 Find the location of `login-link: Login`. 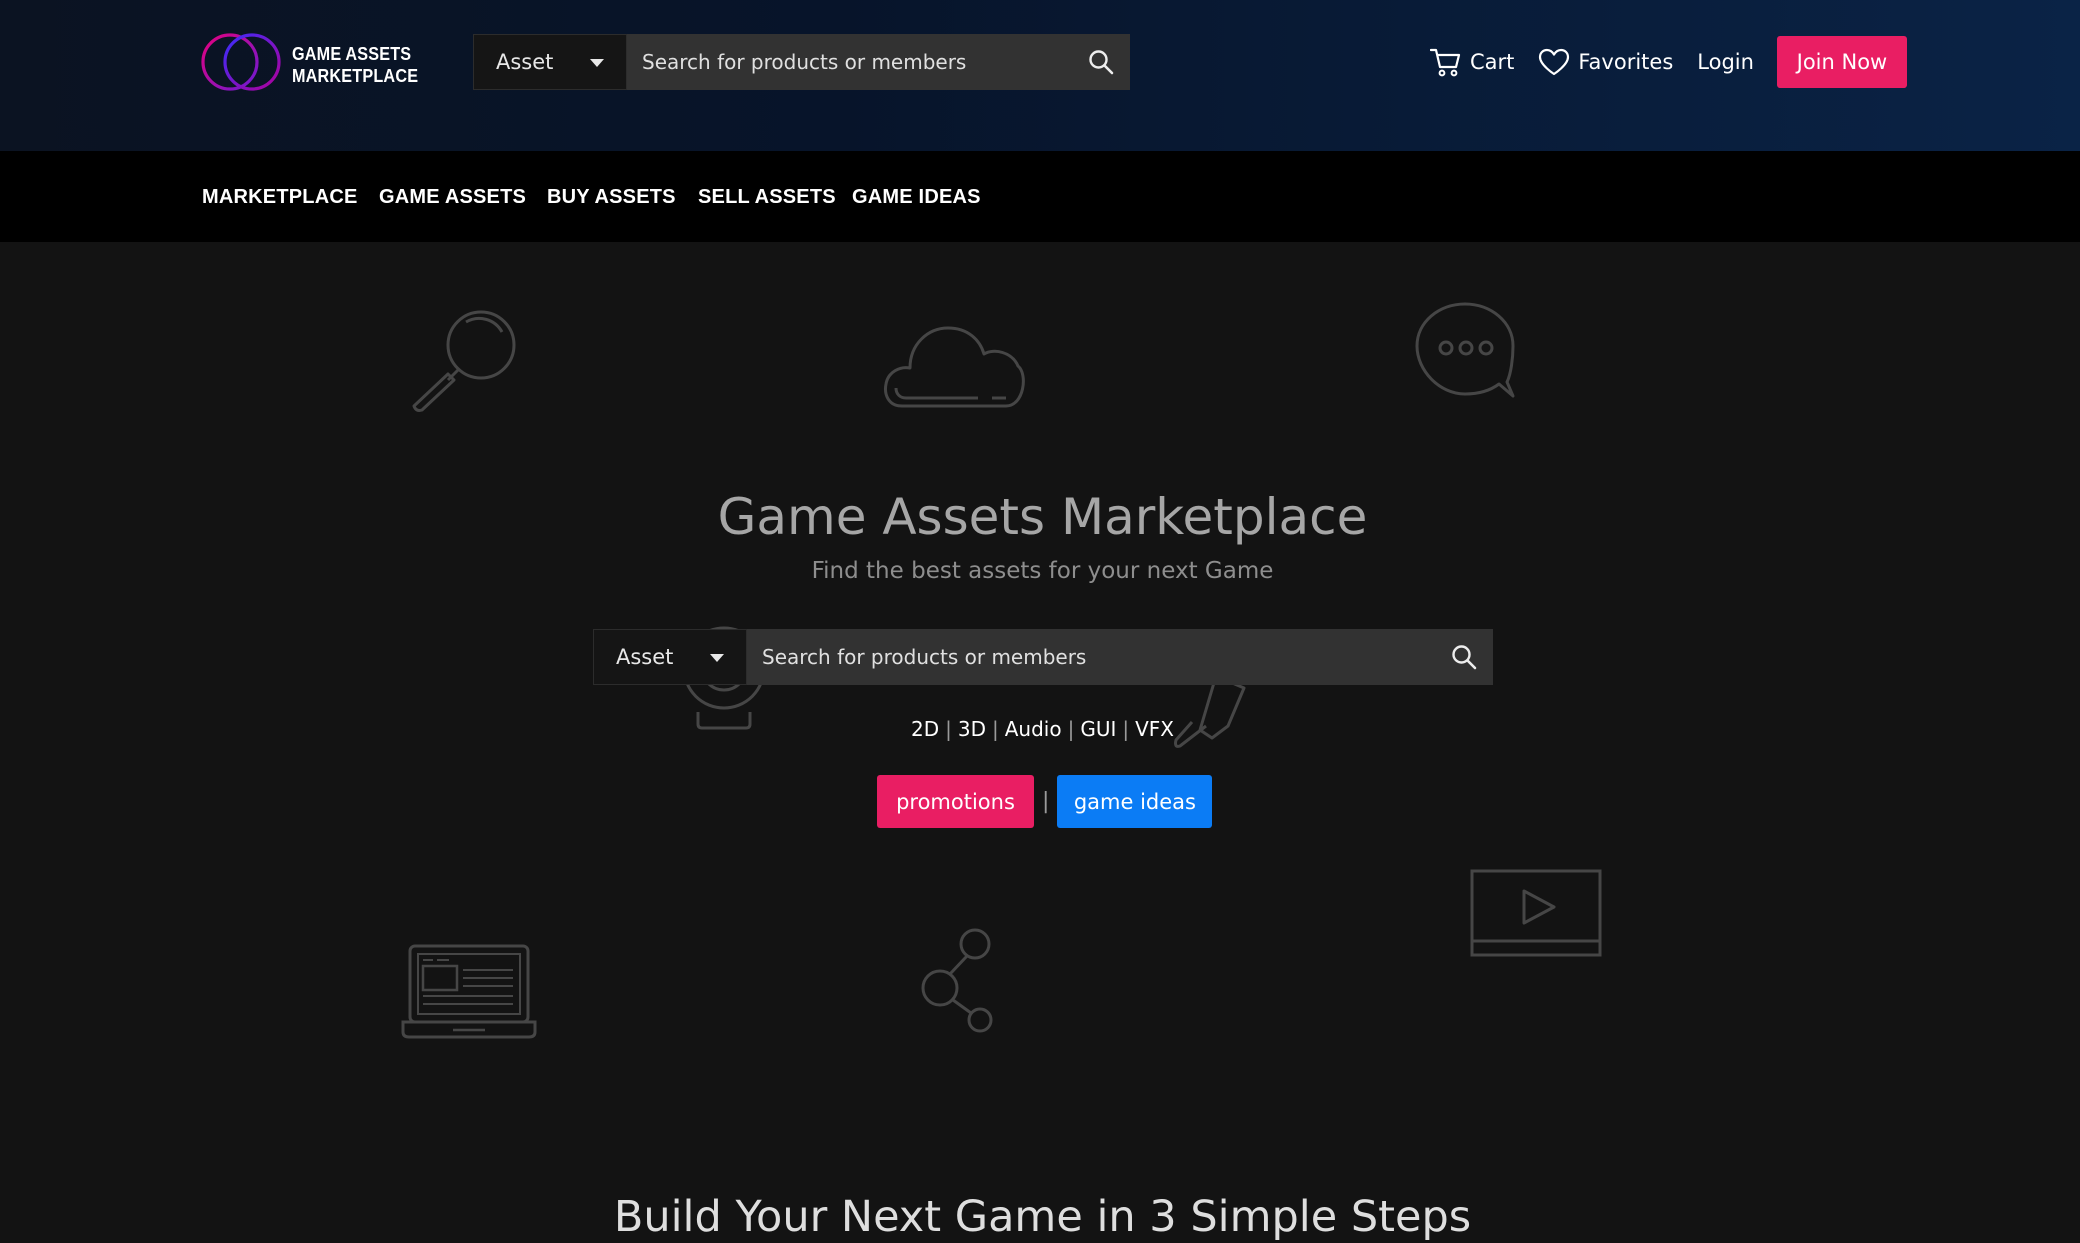

login-link: Login is located at coordinates (1725, 62).